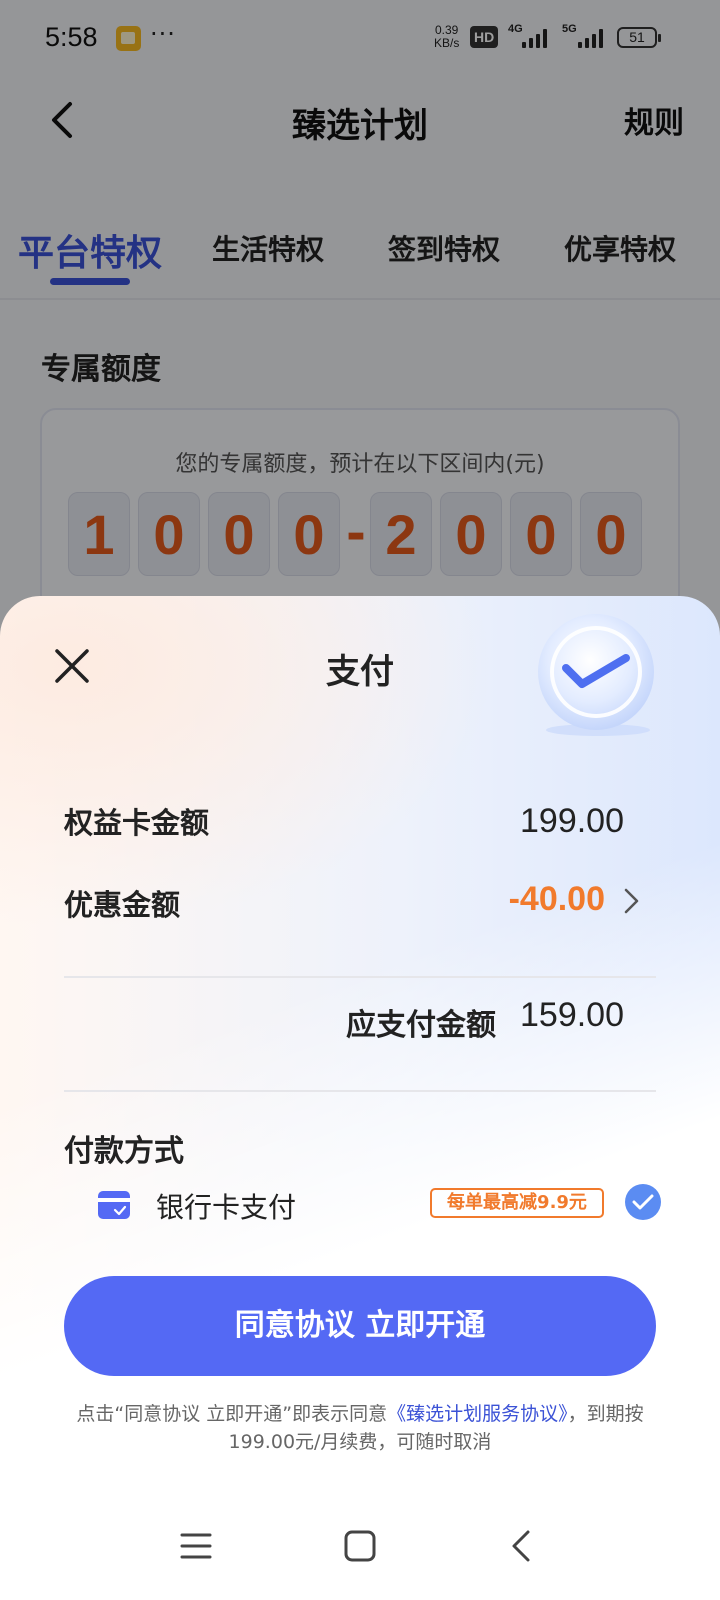 The height and width of the screenshot is (1600, 720). Describe the element at coordinates (196, 1546) in the screenshot. I see `menu-icon` at that location.